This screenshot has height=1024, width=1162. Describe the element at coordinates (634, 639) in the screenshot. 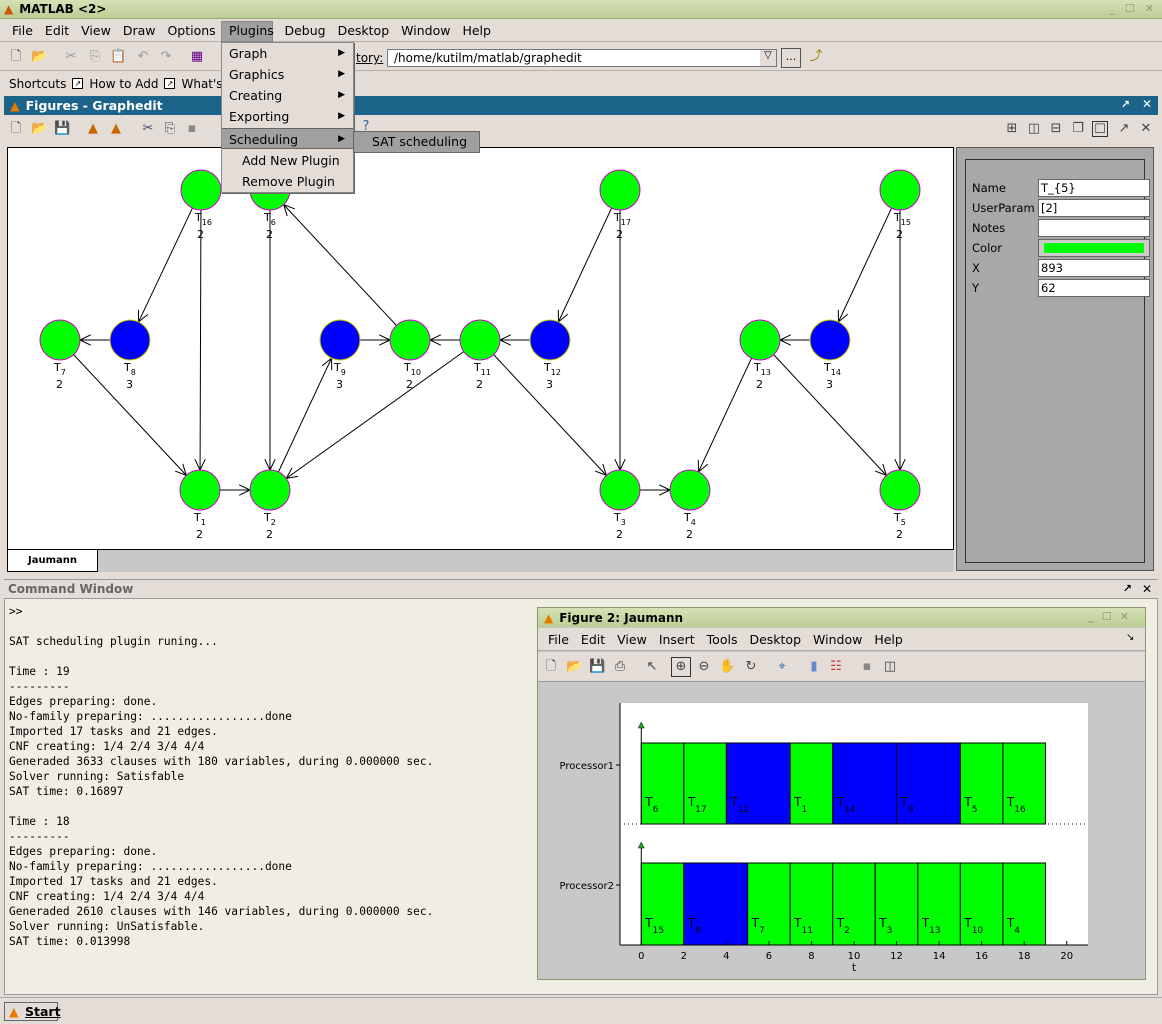

I see `fig2-menu-view: View` at that location.